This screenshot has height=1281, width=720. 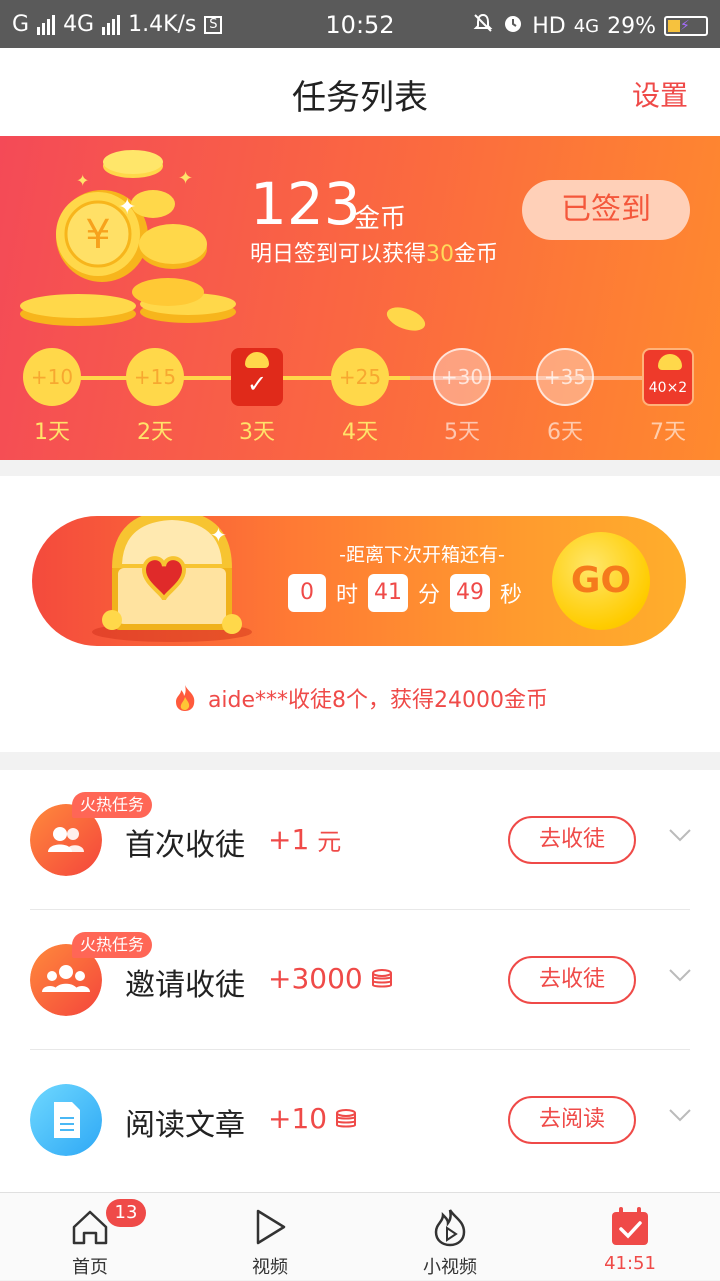 What do you see at coordinates (128, 238) in the screenshot?
I see `gold-coins-icon: ¥ ✦ ✦ ✦` at bounding box center [128, 238].